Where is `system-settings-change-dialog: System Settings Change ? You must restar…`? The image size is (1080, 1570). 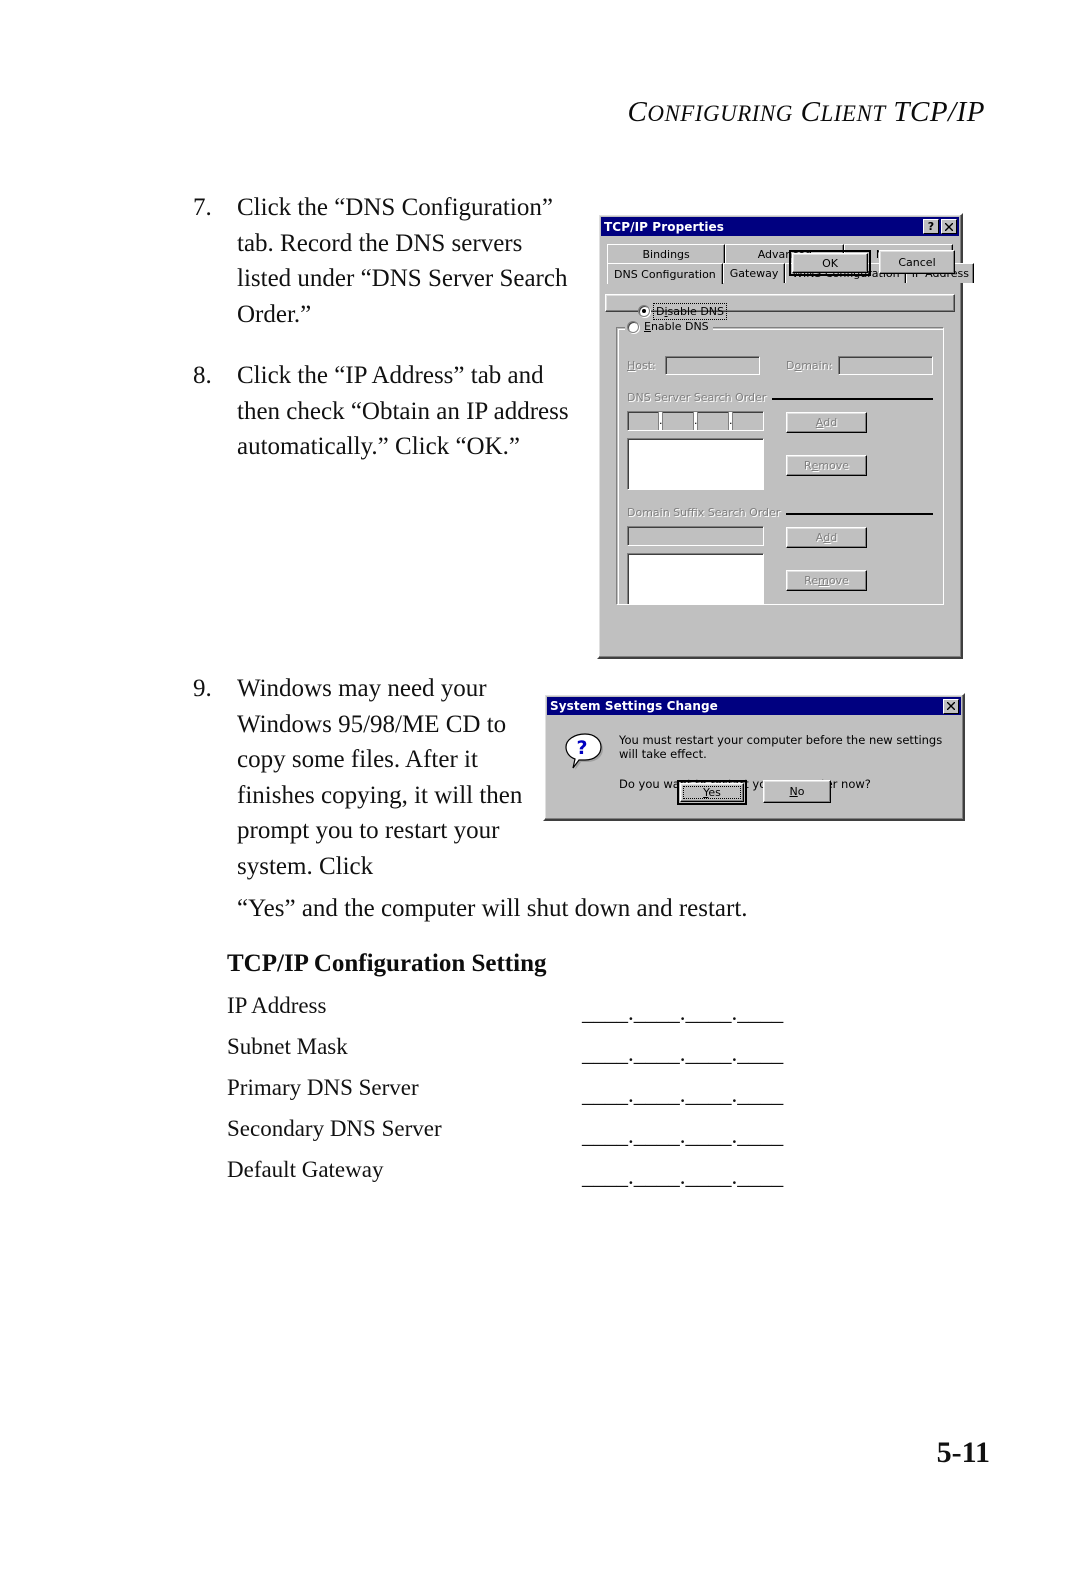 system-settings-change-dialog: System Settings Change ? You must restar… is located at coordinates (754, 757).